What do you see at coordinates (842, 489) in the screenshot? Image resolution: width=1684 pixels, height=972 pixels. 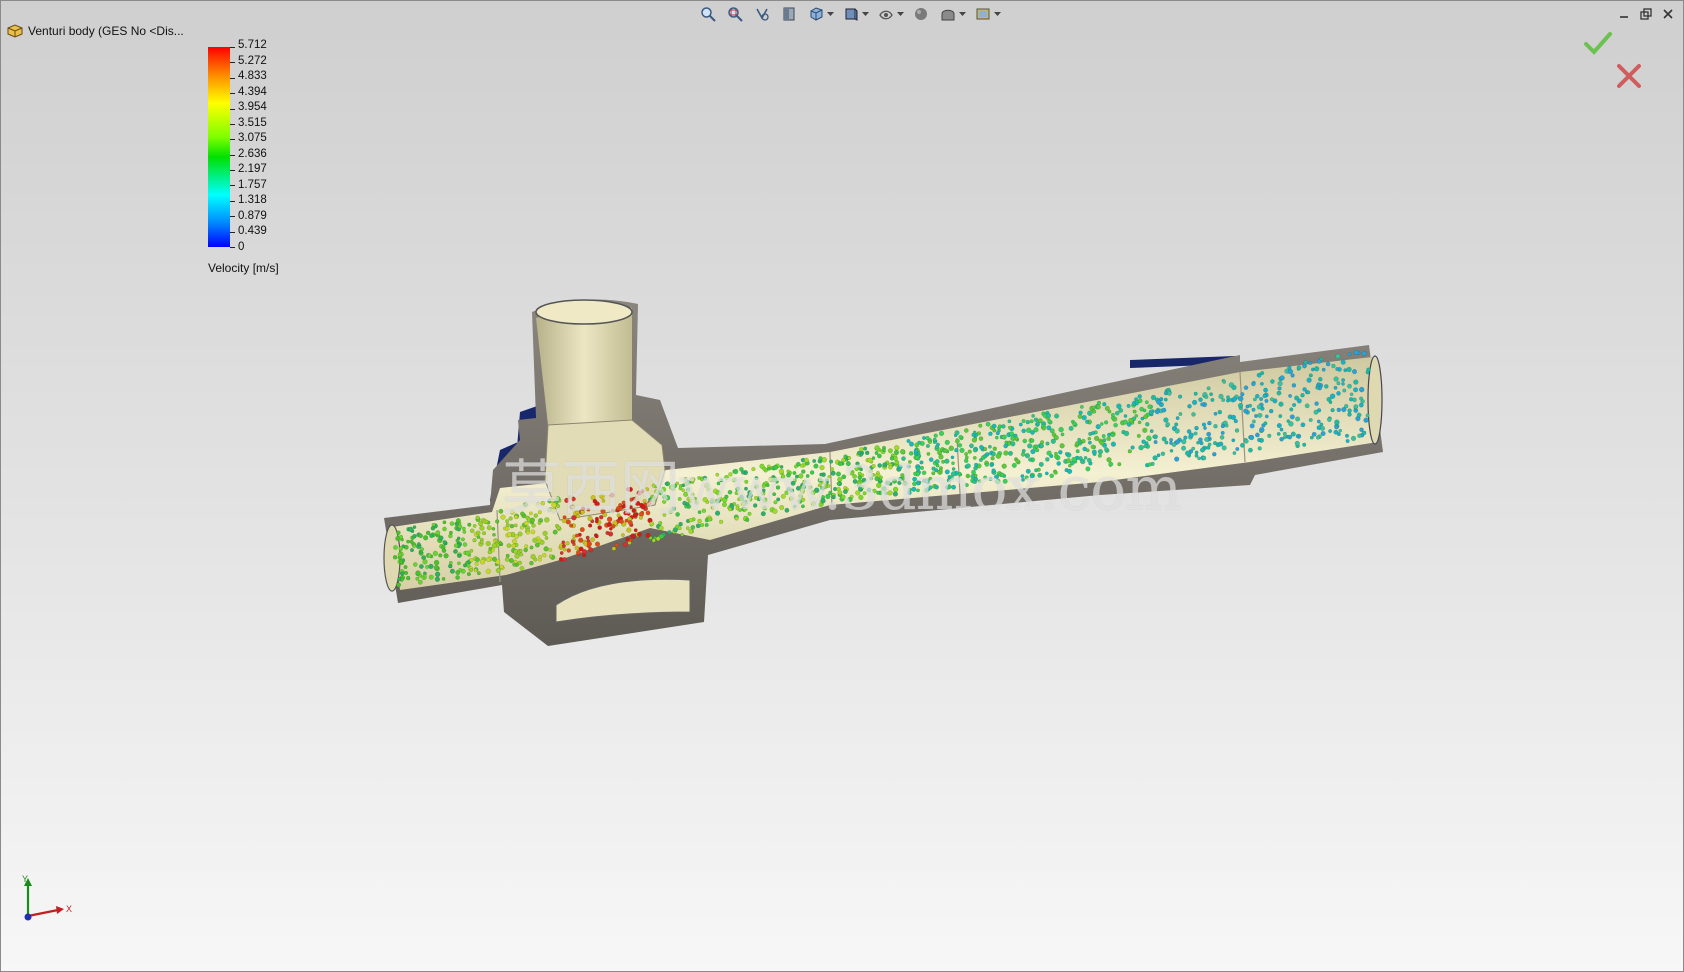 I see `watermark-text: 莫西网www.3dmox.com` at bounding box center [842, 489].